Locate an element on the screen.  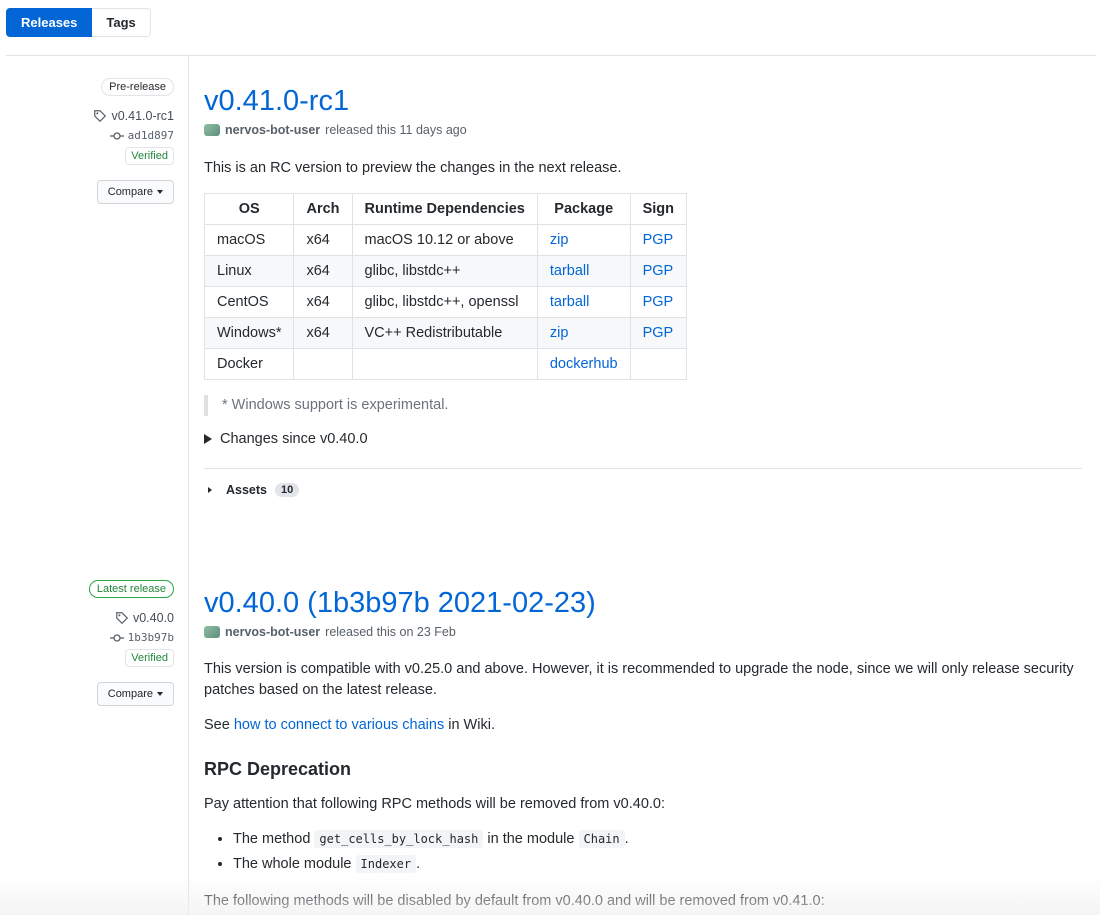
deps-cell: macOS 10.12 or above is located at coordinates (444, 240).